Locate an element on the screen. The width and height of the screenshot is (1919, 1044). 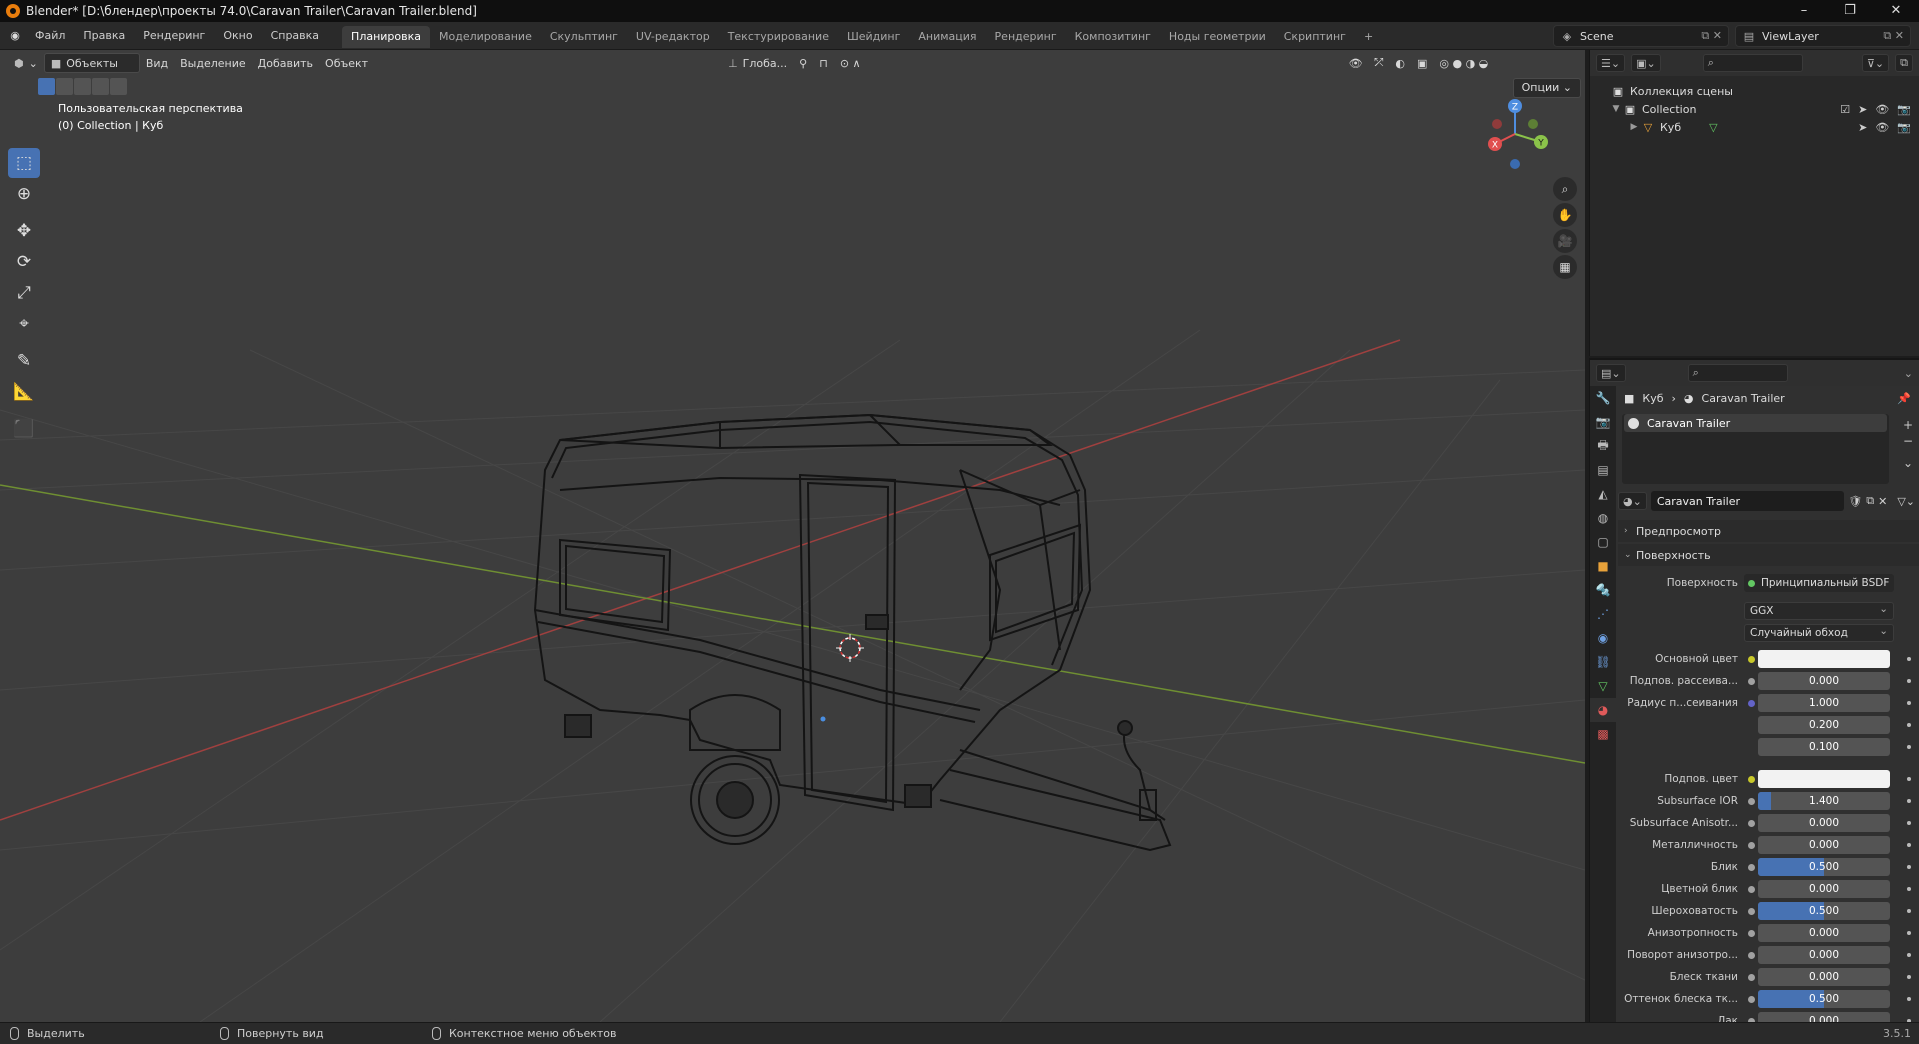
object-expand-icon: ▶ is located at coordinates (1634, 127).